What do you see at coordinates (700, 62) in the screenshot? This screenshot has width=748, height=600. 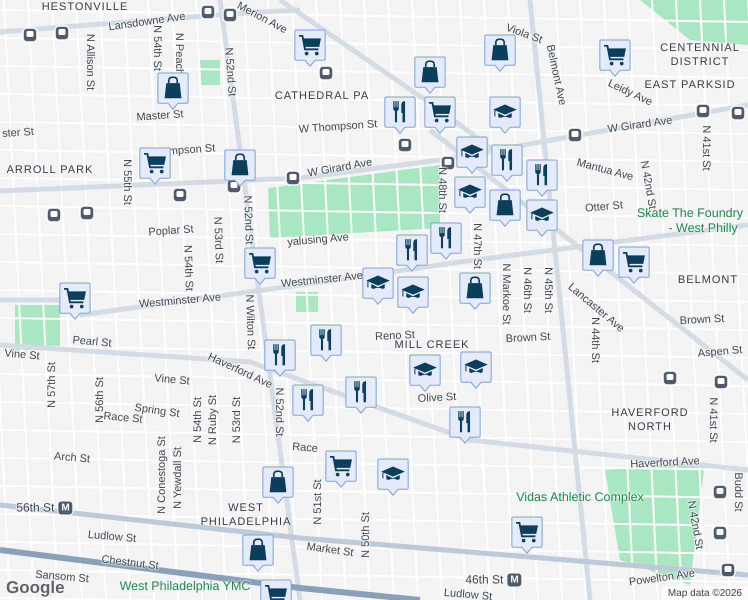 I see `neighborhood-label: DISTRICT` at bounding box center [700, 62].